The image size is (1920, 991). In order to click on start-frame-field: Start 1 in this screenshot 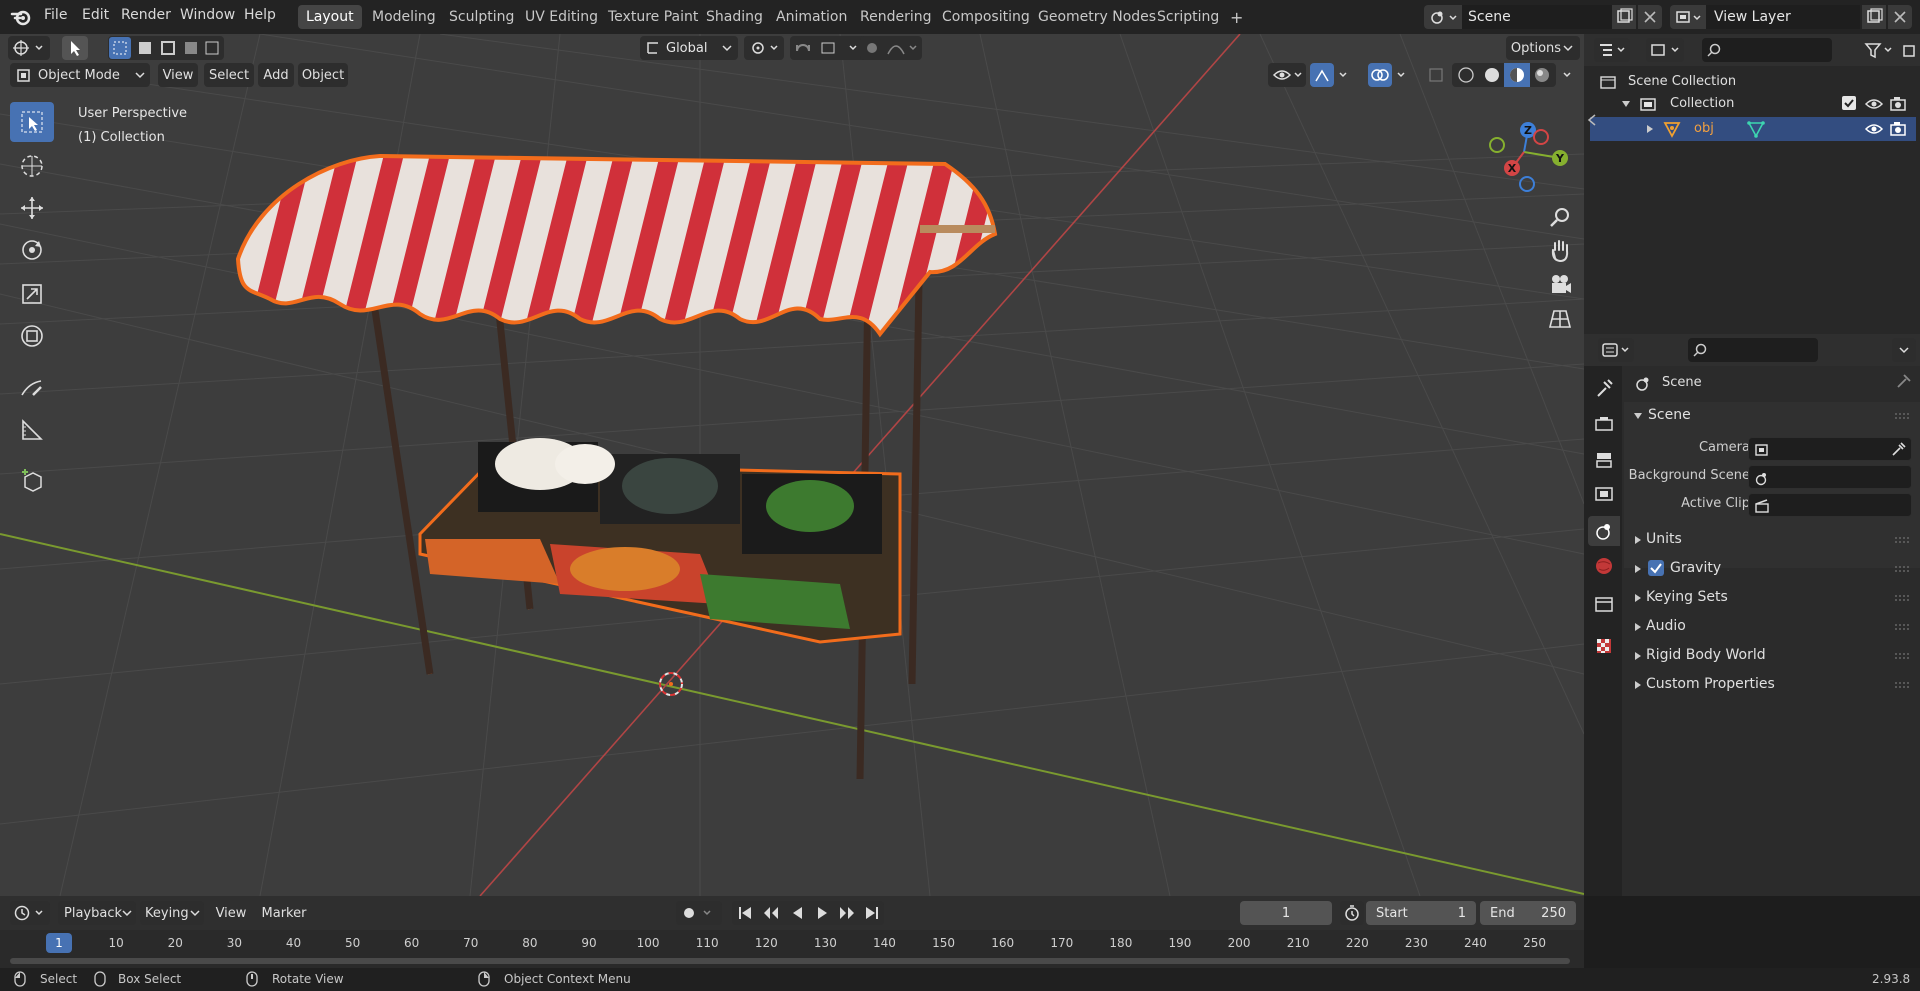, I will do `click(1421, 913)`.